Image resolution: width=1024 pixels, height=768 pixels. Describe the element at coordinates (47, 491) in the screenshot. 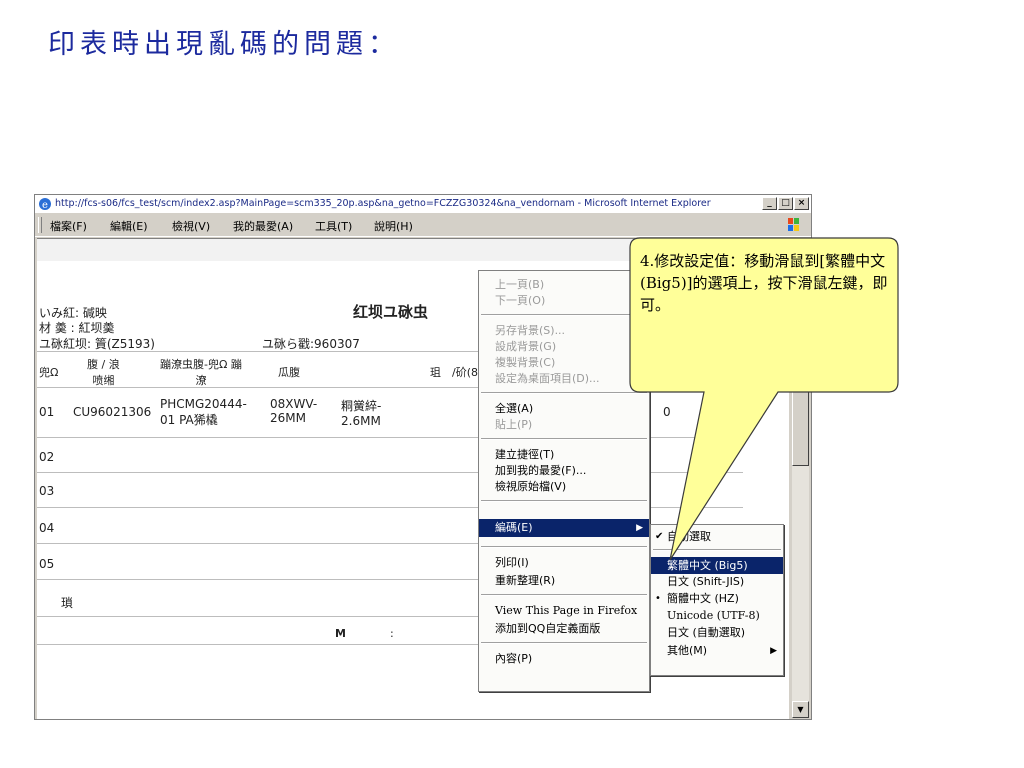

I see `row-03: 03` at that location.